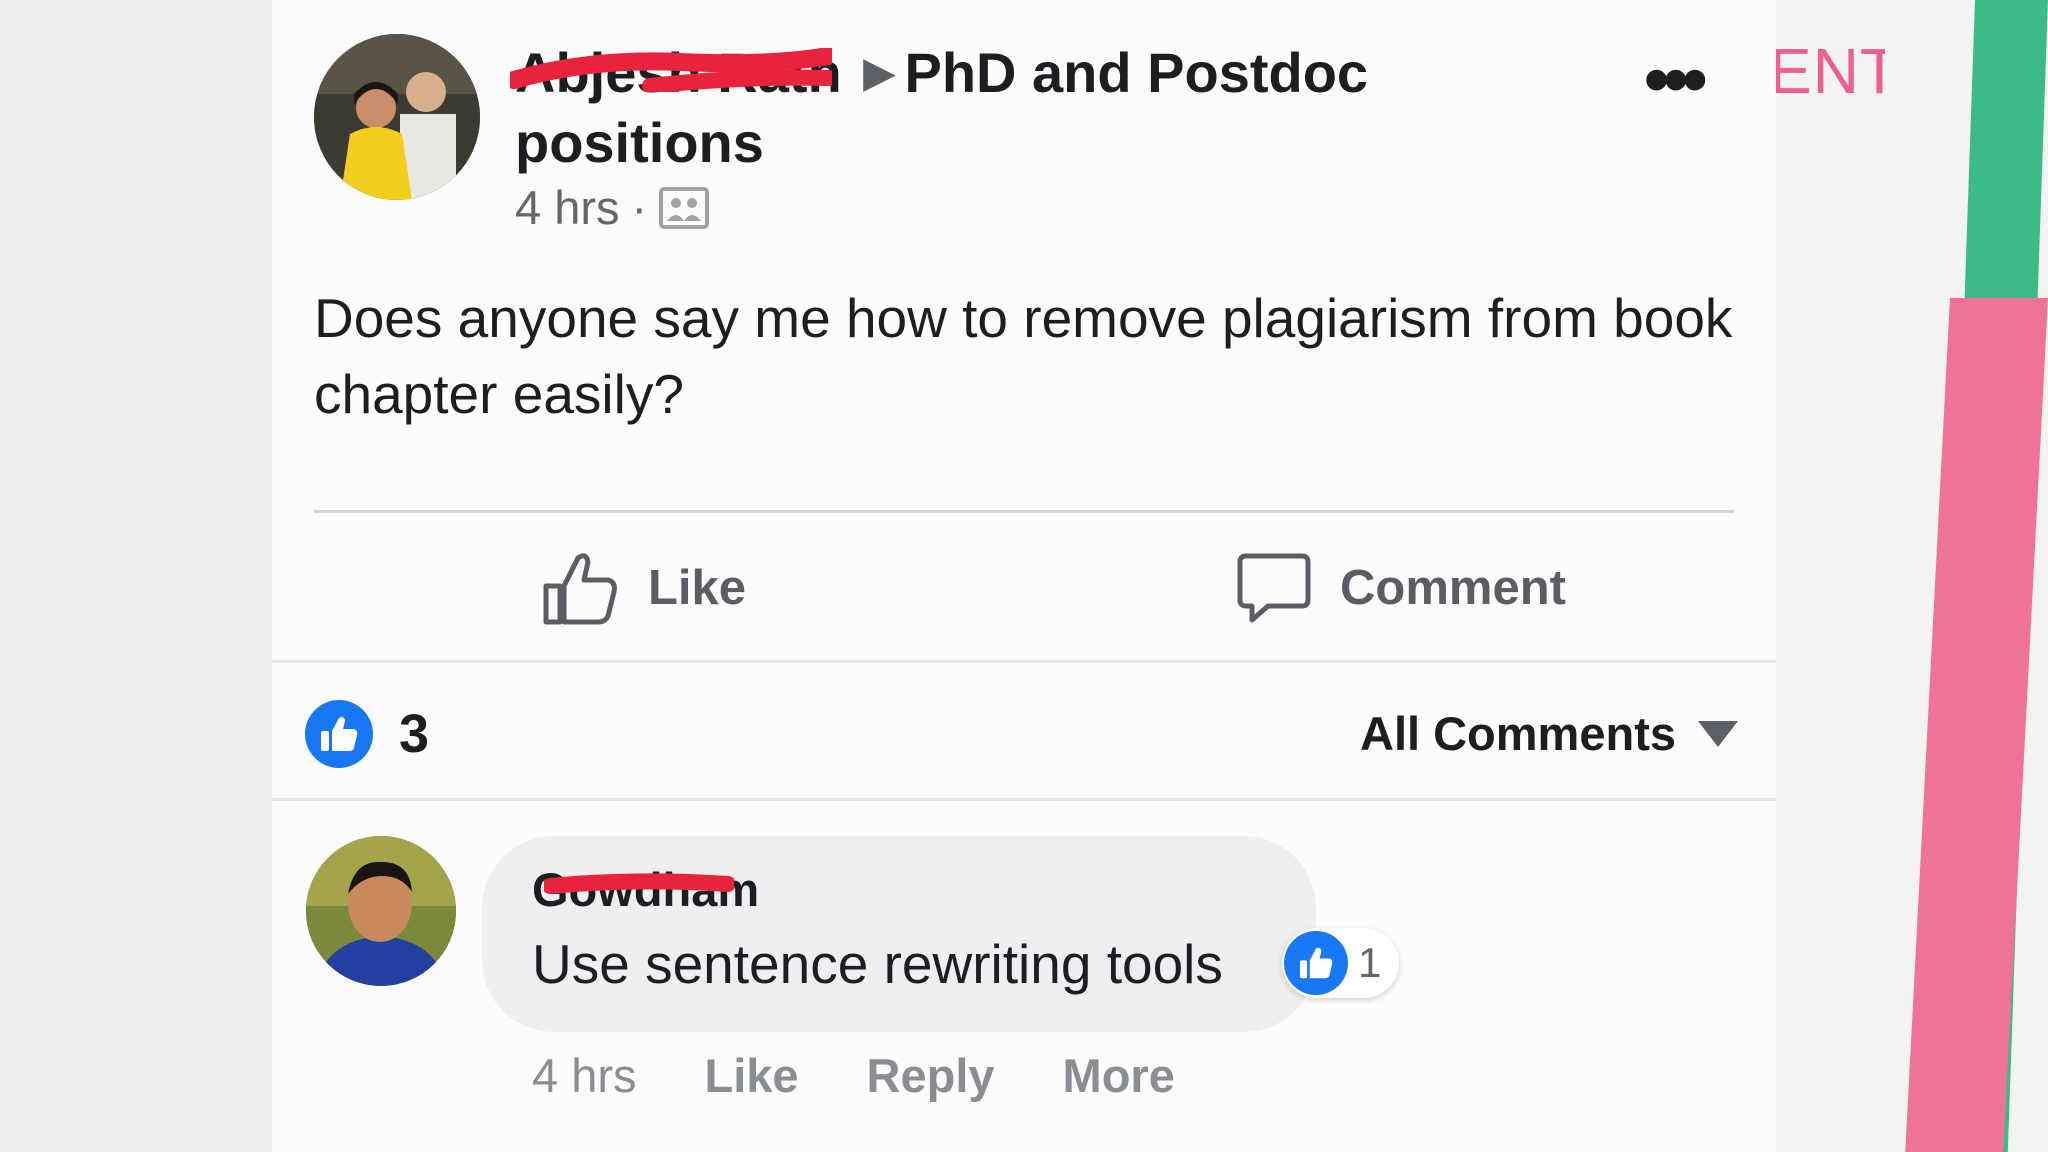  What do you see at coordinates (1830, 71) in the screenshot?
I see `partial-heading-text: ENT` at bounding box center [1830, 71].